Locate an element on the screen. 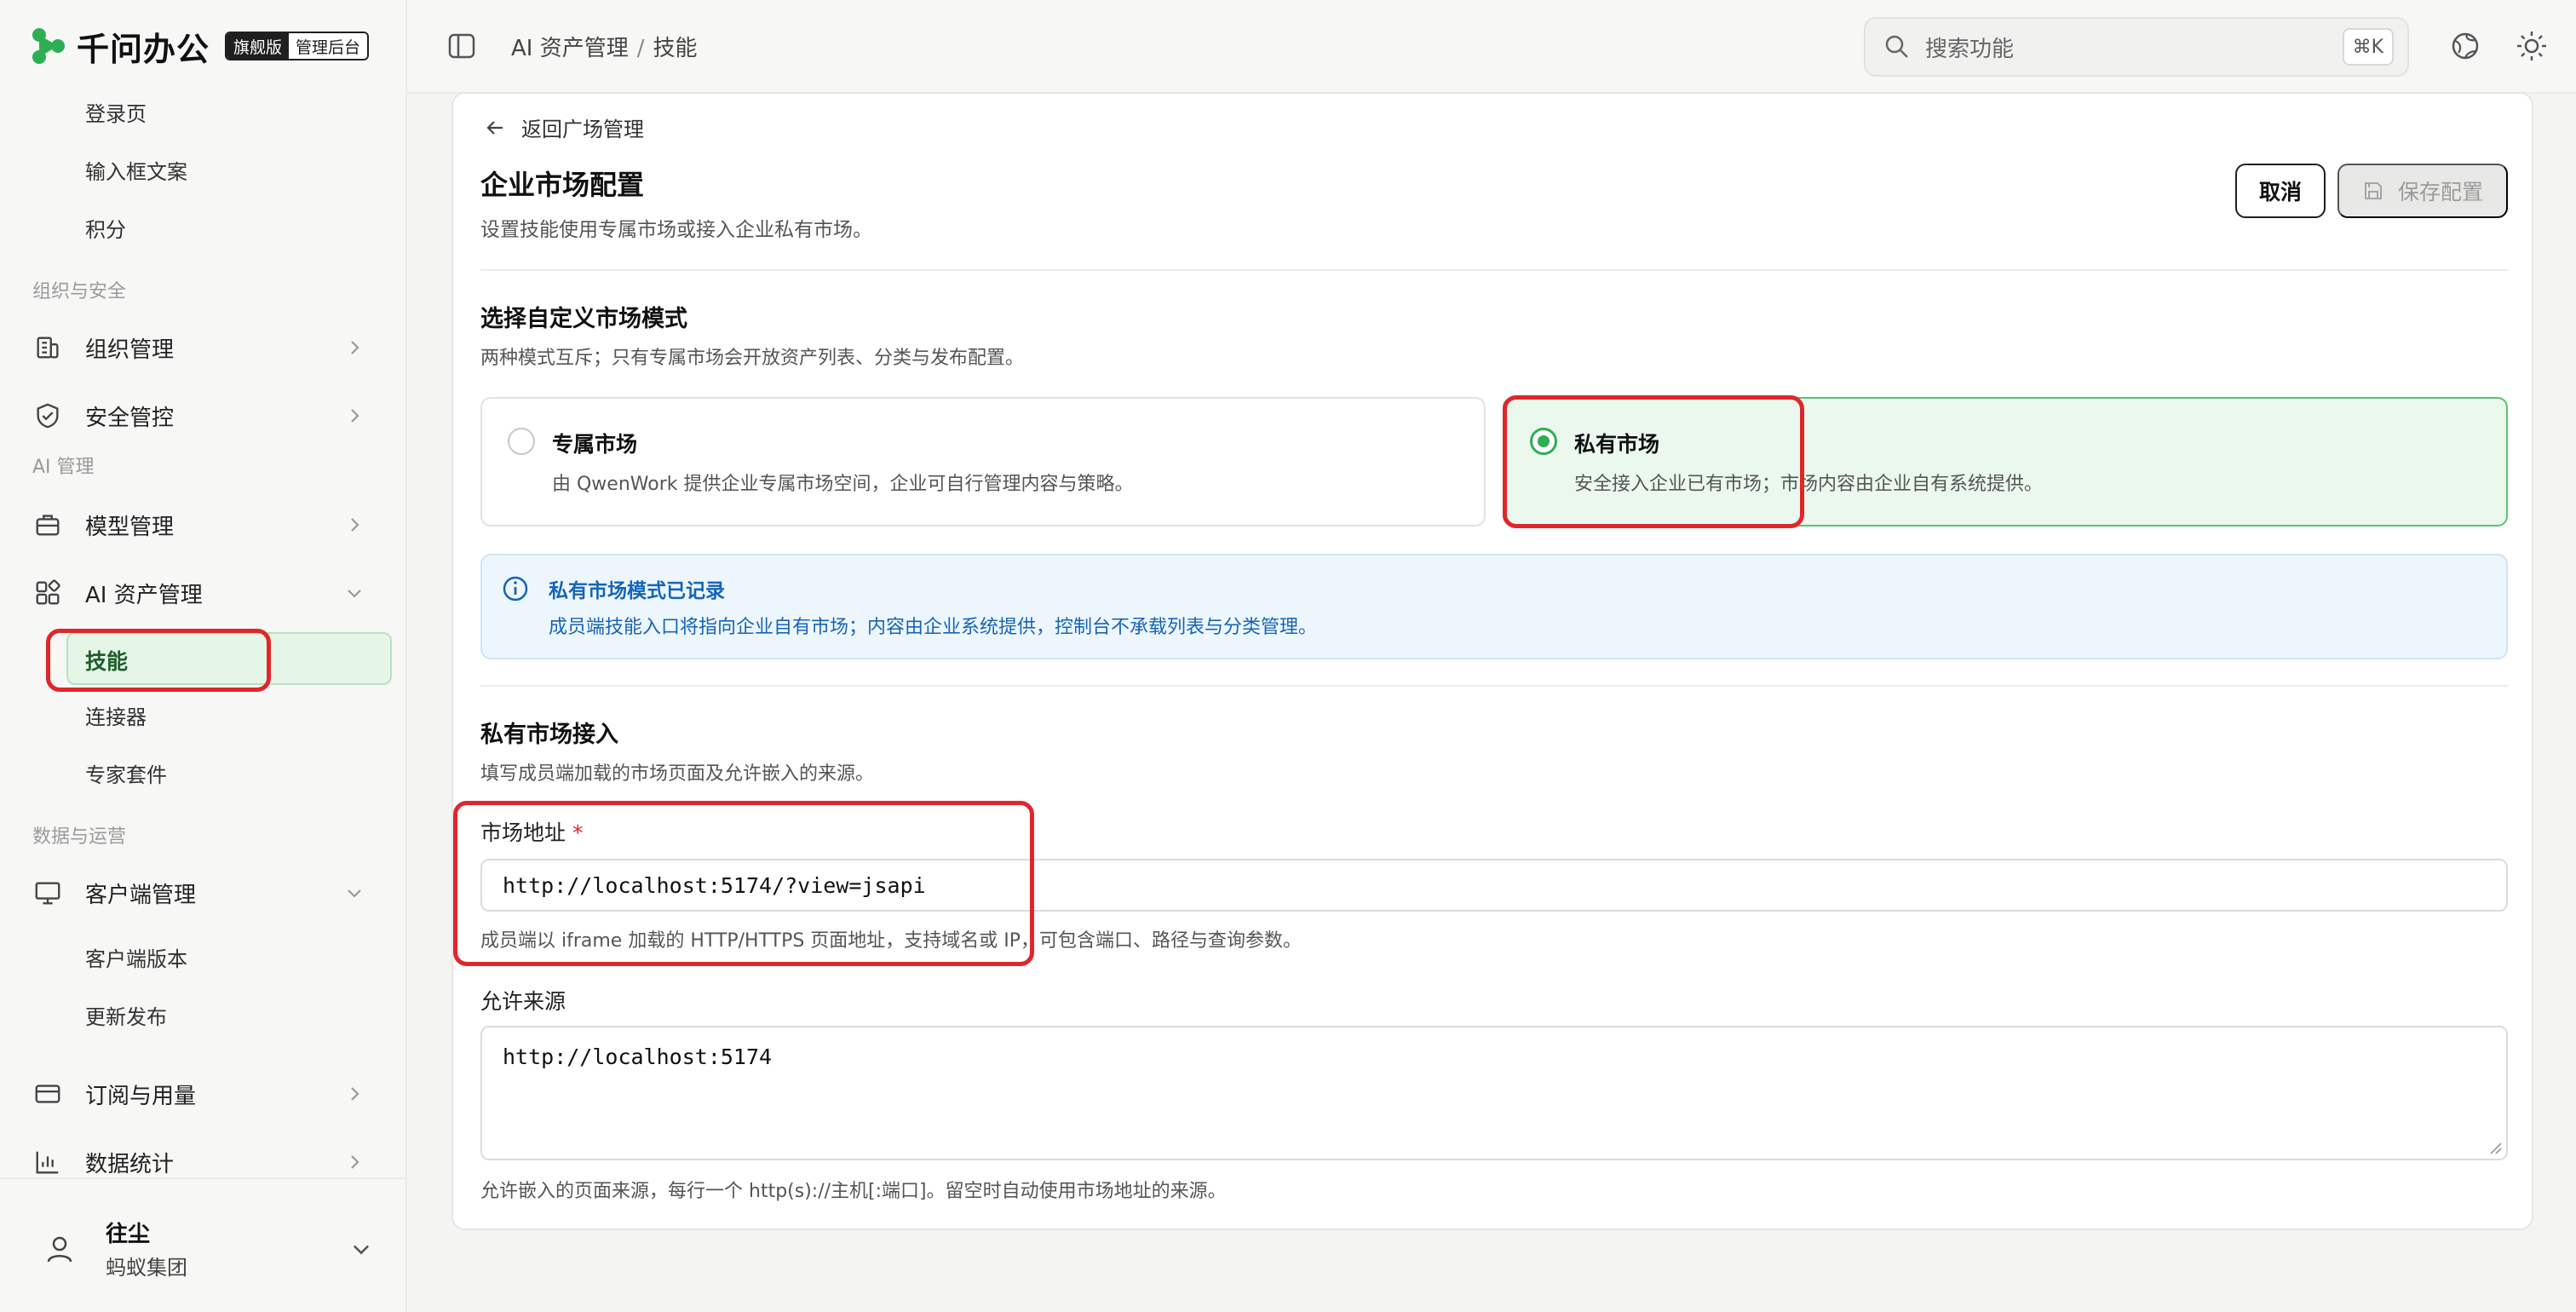  sidebar-item-expert-kits: 专家套件 is located at coordinates (126, 775).